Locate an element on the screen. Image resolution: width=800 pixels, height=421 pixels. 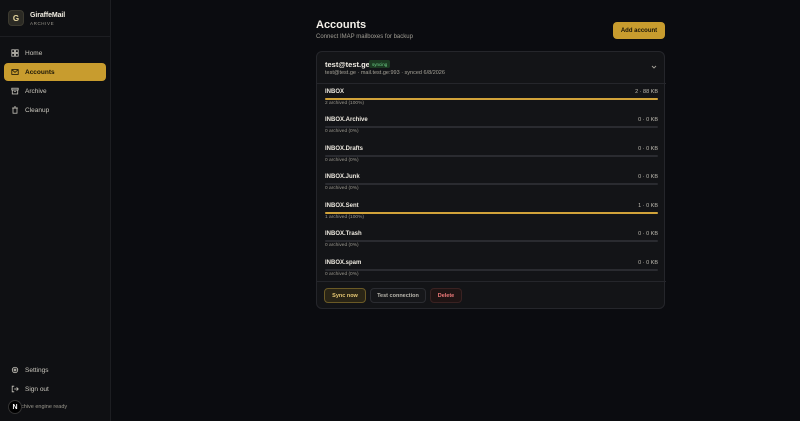
sidebar-item-label: Accounts is located at coordinates (40, 72).